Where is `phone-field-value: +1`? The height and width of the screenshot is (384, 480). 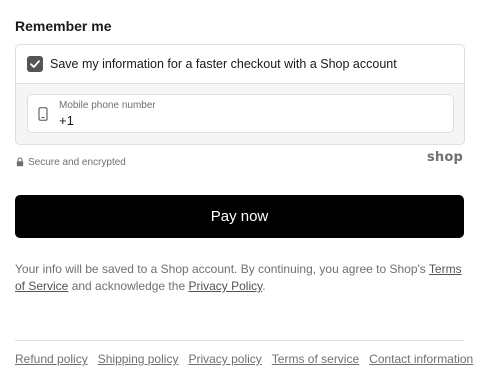 phone-field-value: +1 is located at coordinates (66, 120).